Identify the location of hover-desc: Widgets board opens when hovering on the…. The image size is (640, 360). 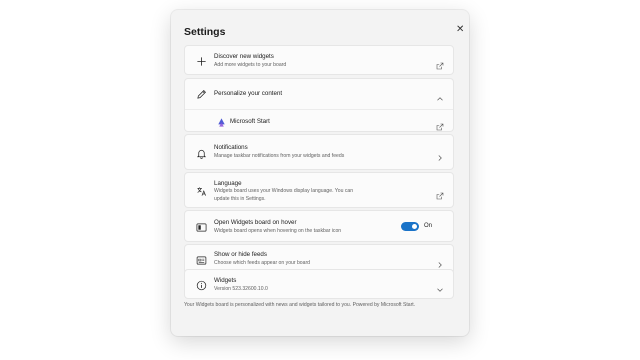
(278, 230).